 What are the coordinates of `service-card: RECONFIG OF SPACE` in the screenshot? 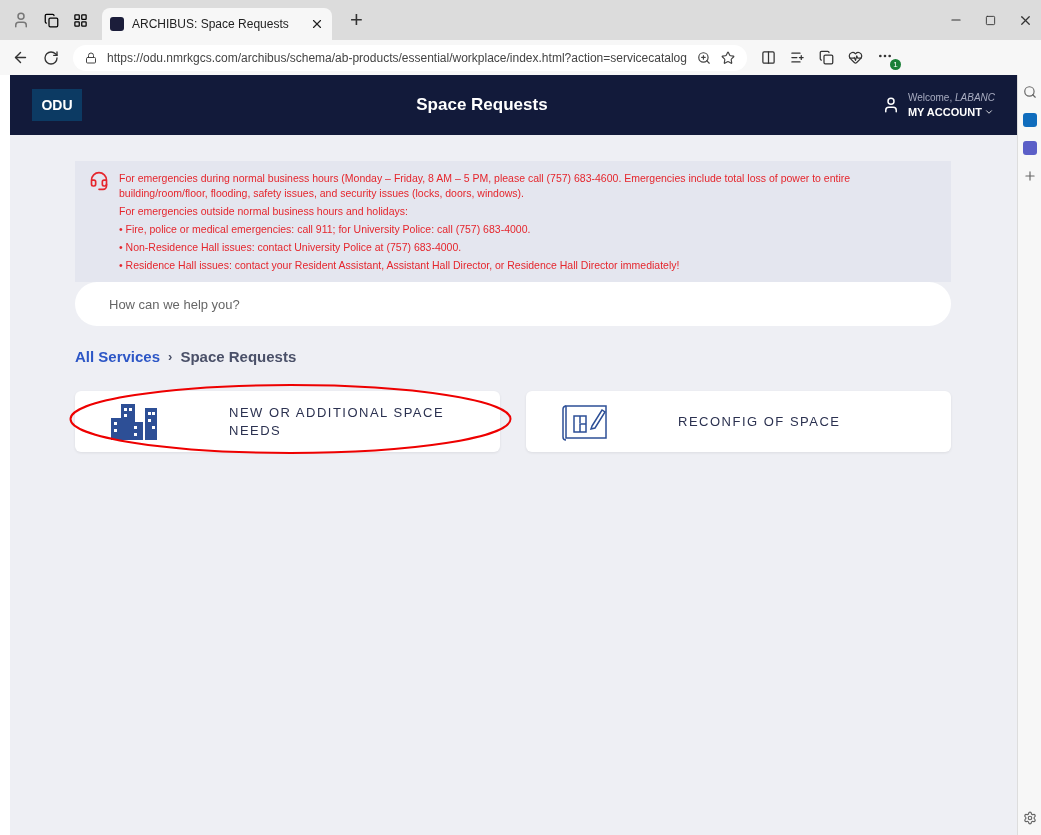 It's located at (738, 421).